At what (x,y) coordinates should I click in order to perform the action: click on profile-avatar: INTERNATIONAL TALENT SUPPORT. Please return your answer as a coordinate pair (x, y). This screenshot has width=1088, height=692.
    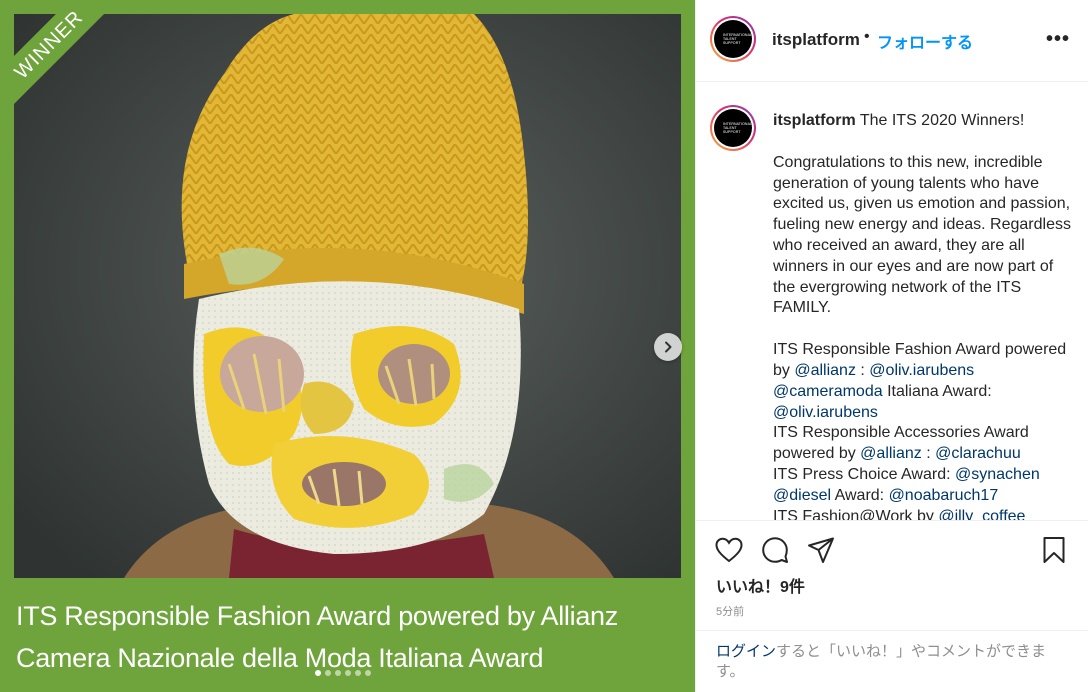
    Looking at the image, I should click on (733, 39).